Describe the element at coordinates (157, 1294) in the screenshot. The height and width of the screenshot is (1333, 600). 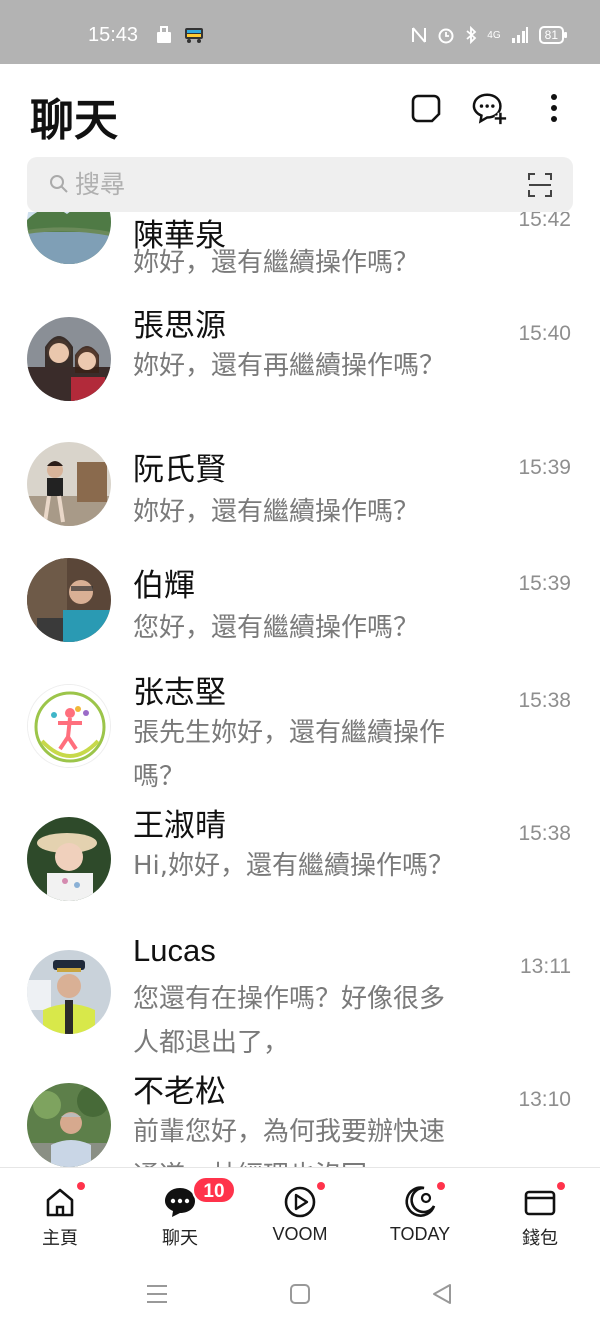
I see `menu-icon` at that location.